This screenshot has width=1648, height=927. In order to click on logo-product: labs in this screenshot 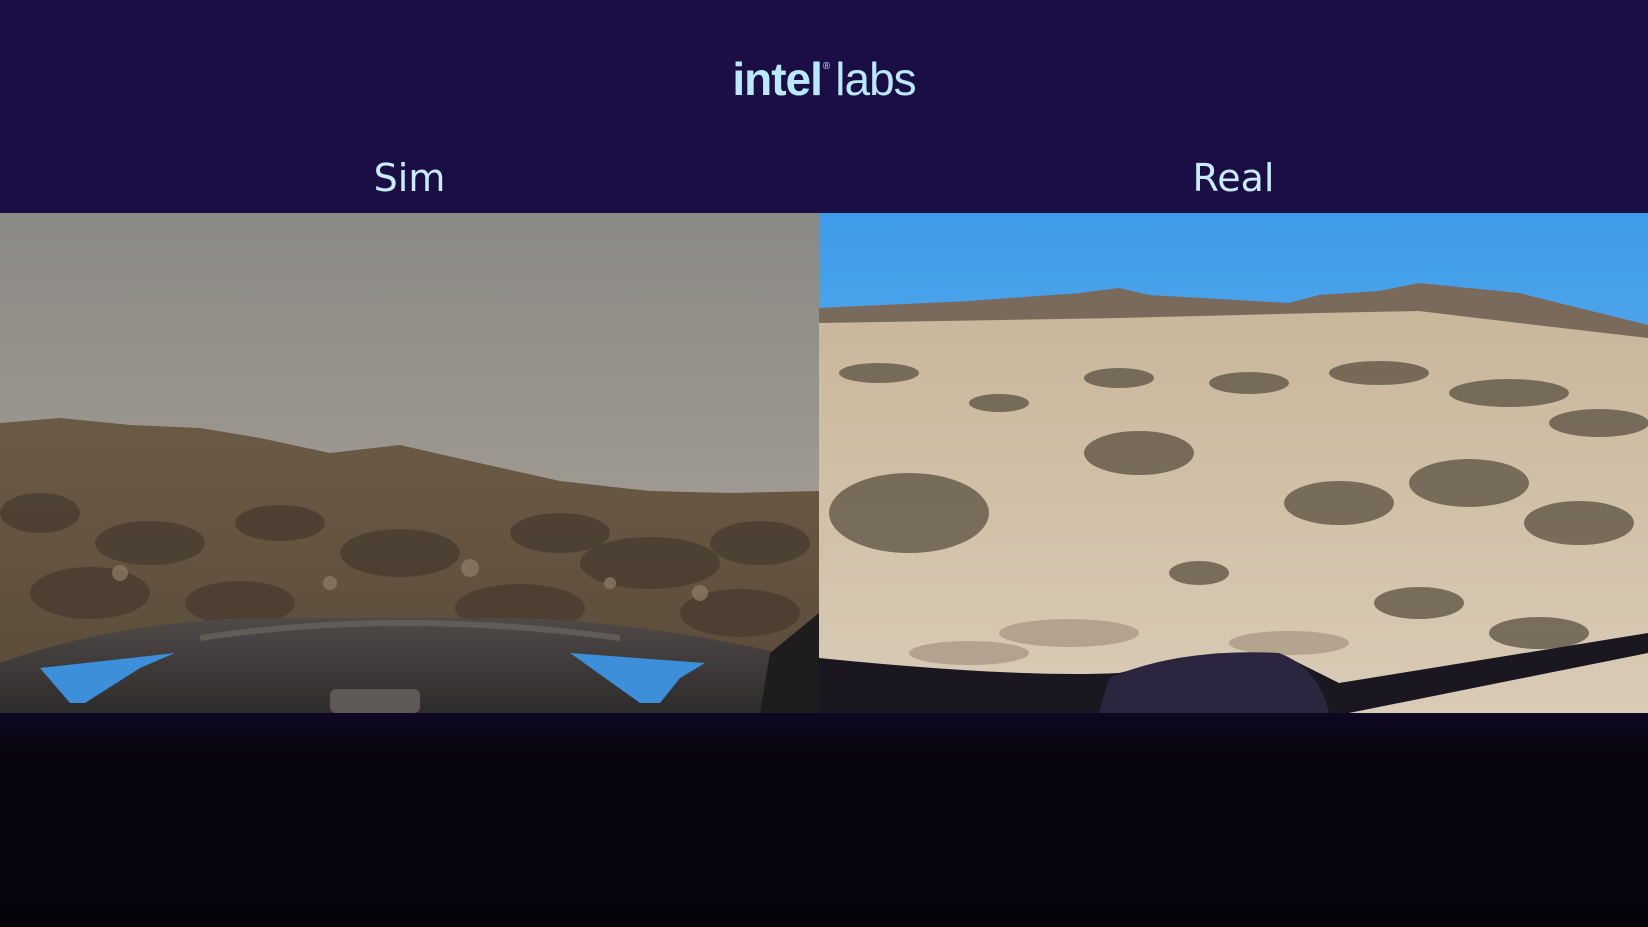, I will do `click(875, 79)`.